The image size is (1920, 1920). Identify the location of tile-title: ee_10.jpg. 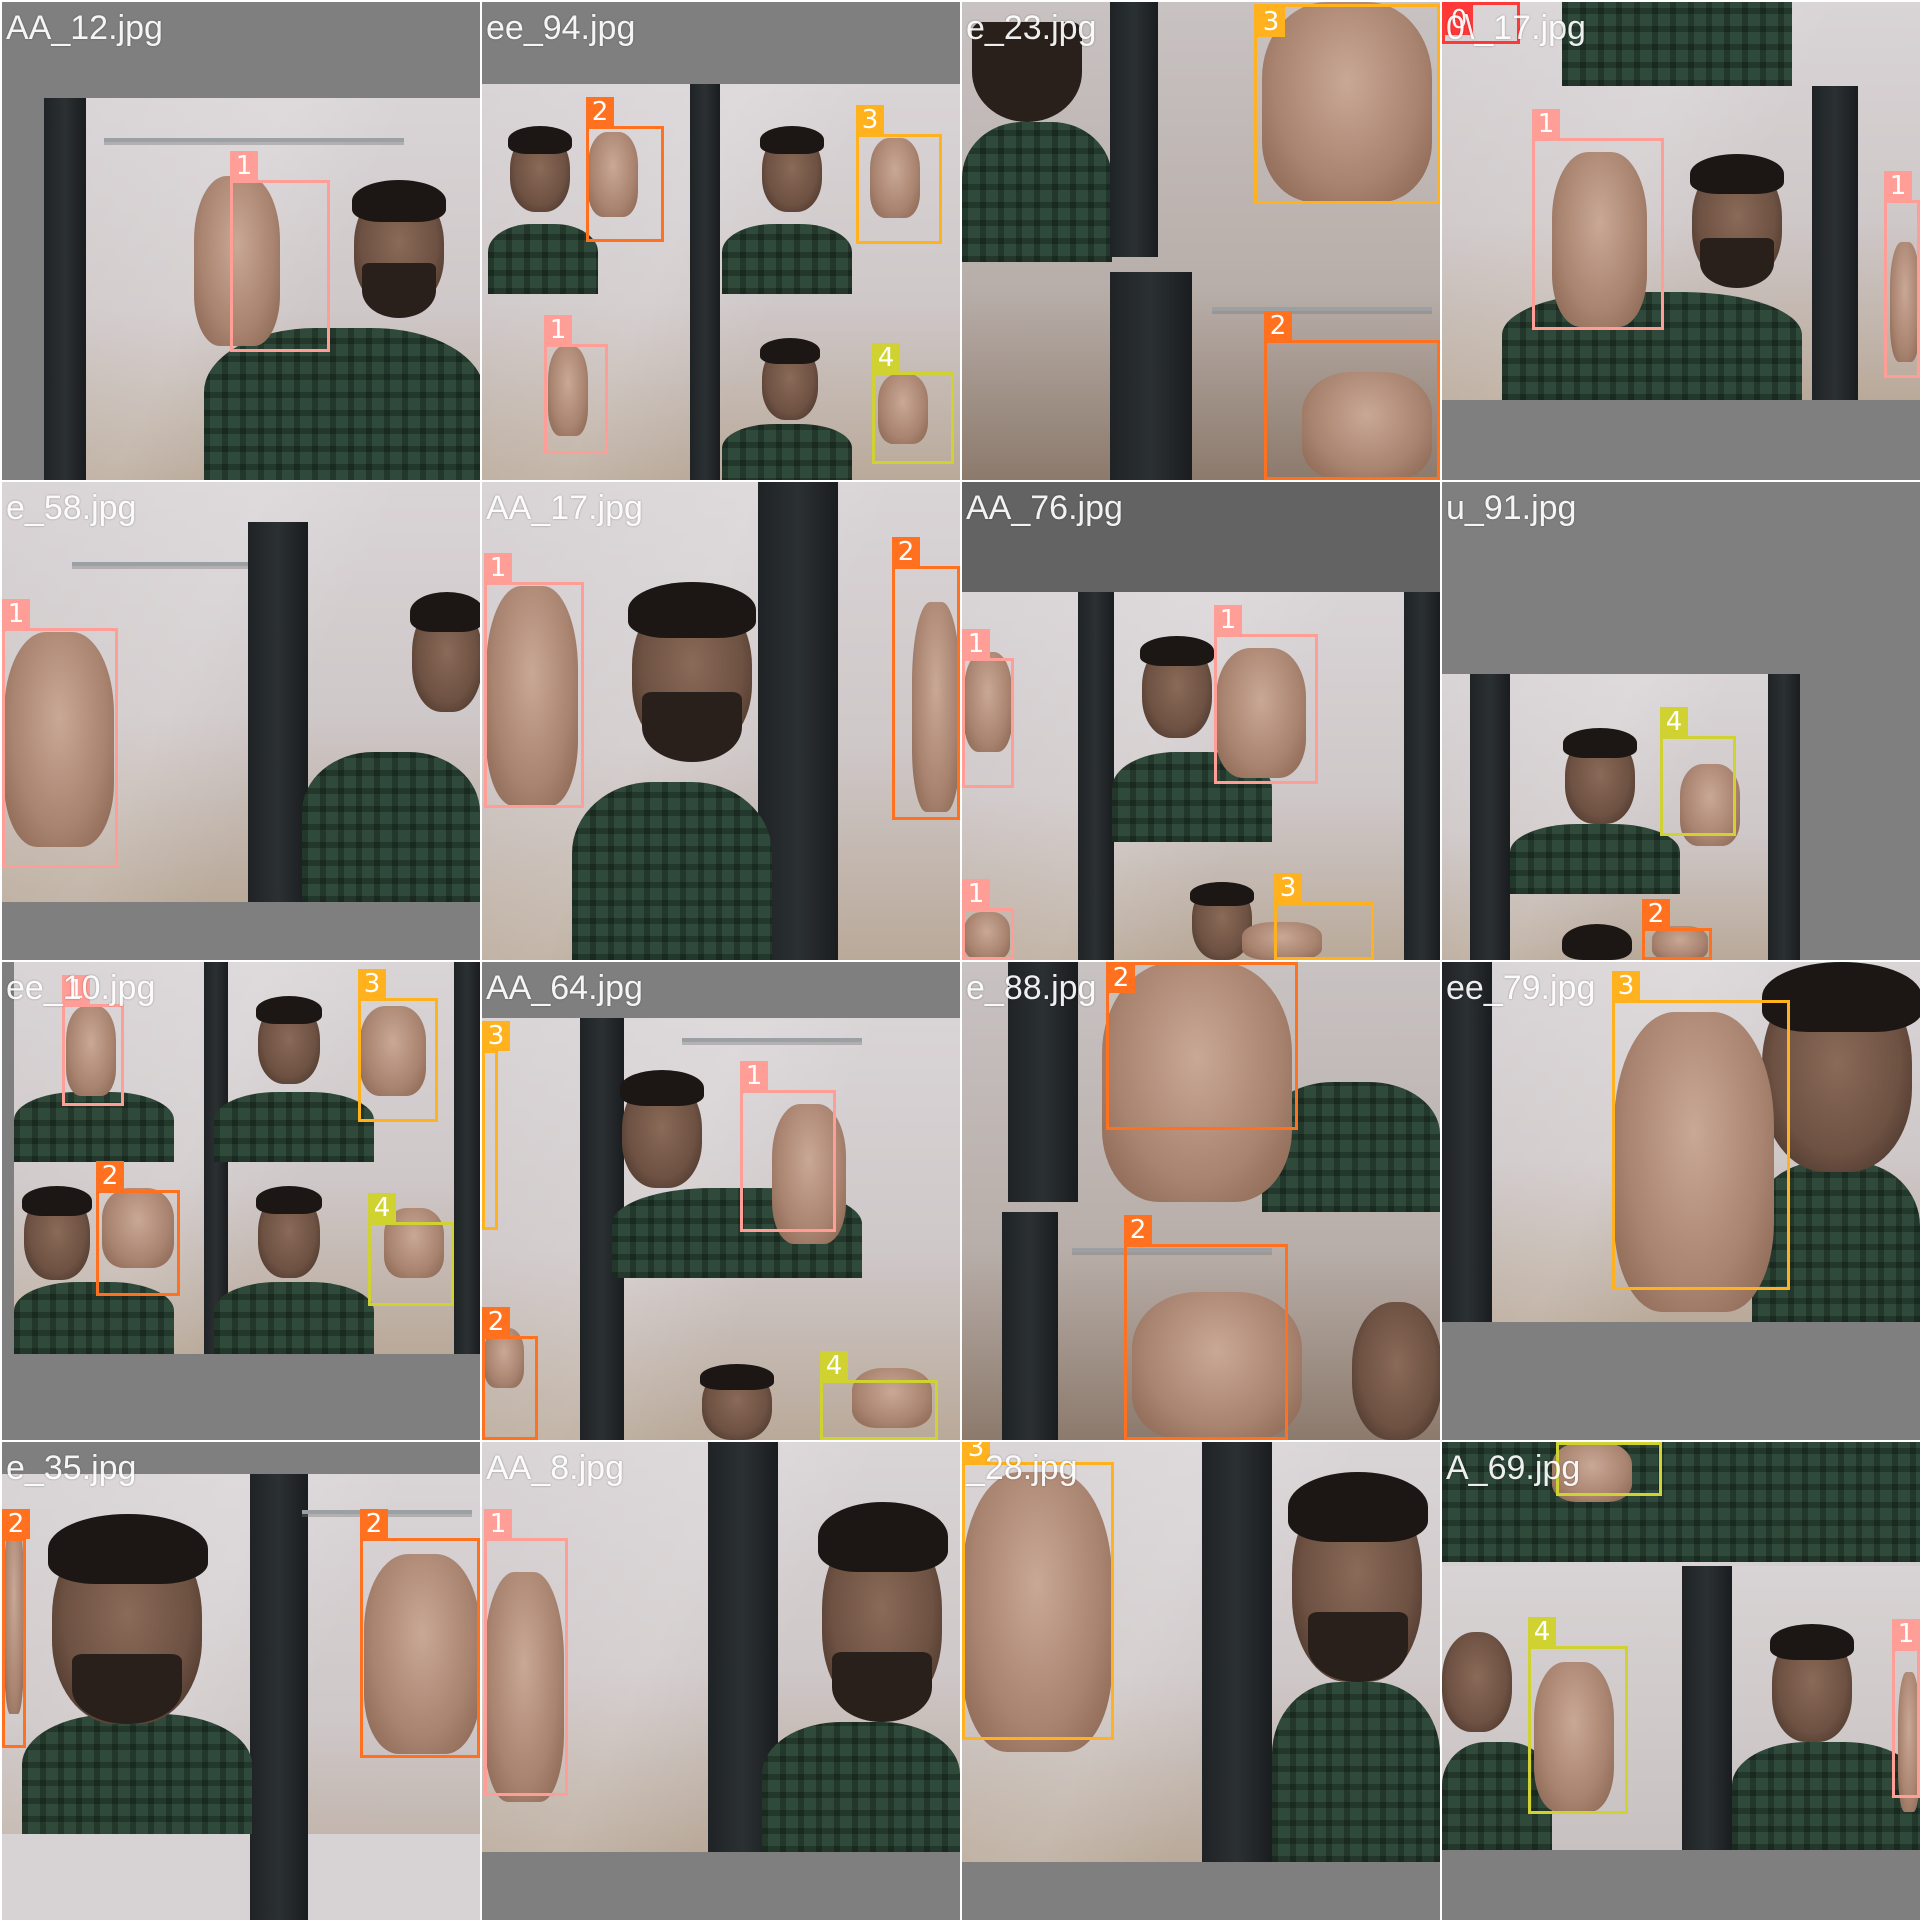
(81, 988).